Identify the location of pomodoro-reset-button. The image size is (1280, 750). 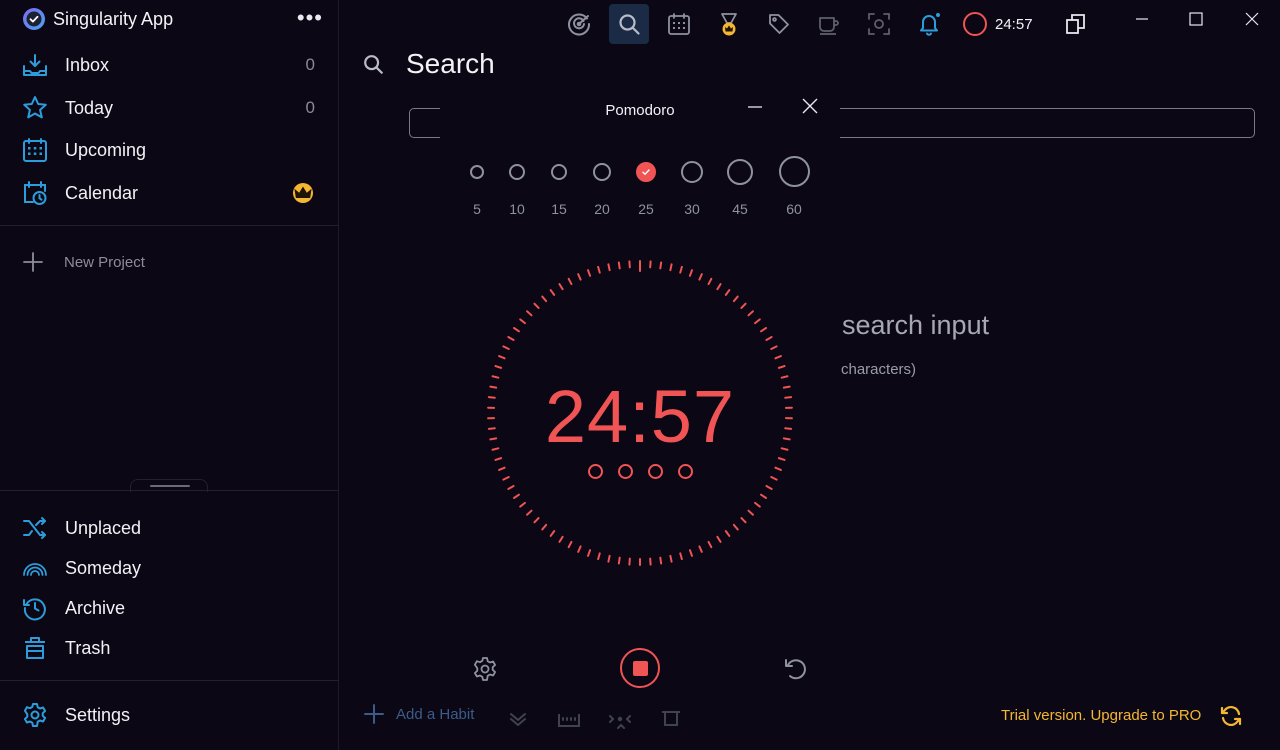
(796, 669).